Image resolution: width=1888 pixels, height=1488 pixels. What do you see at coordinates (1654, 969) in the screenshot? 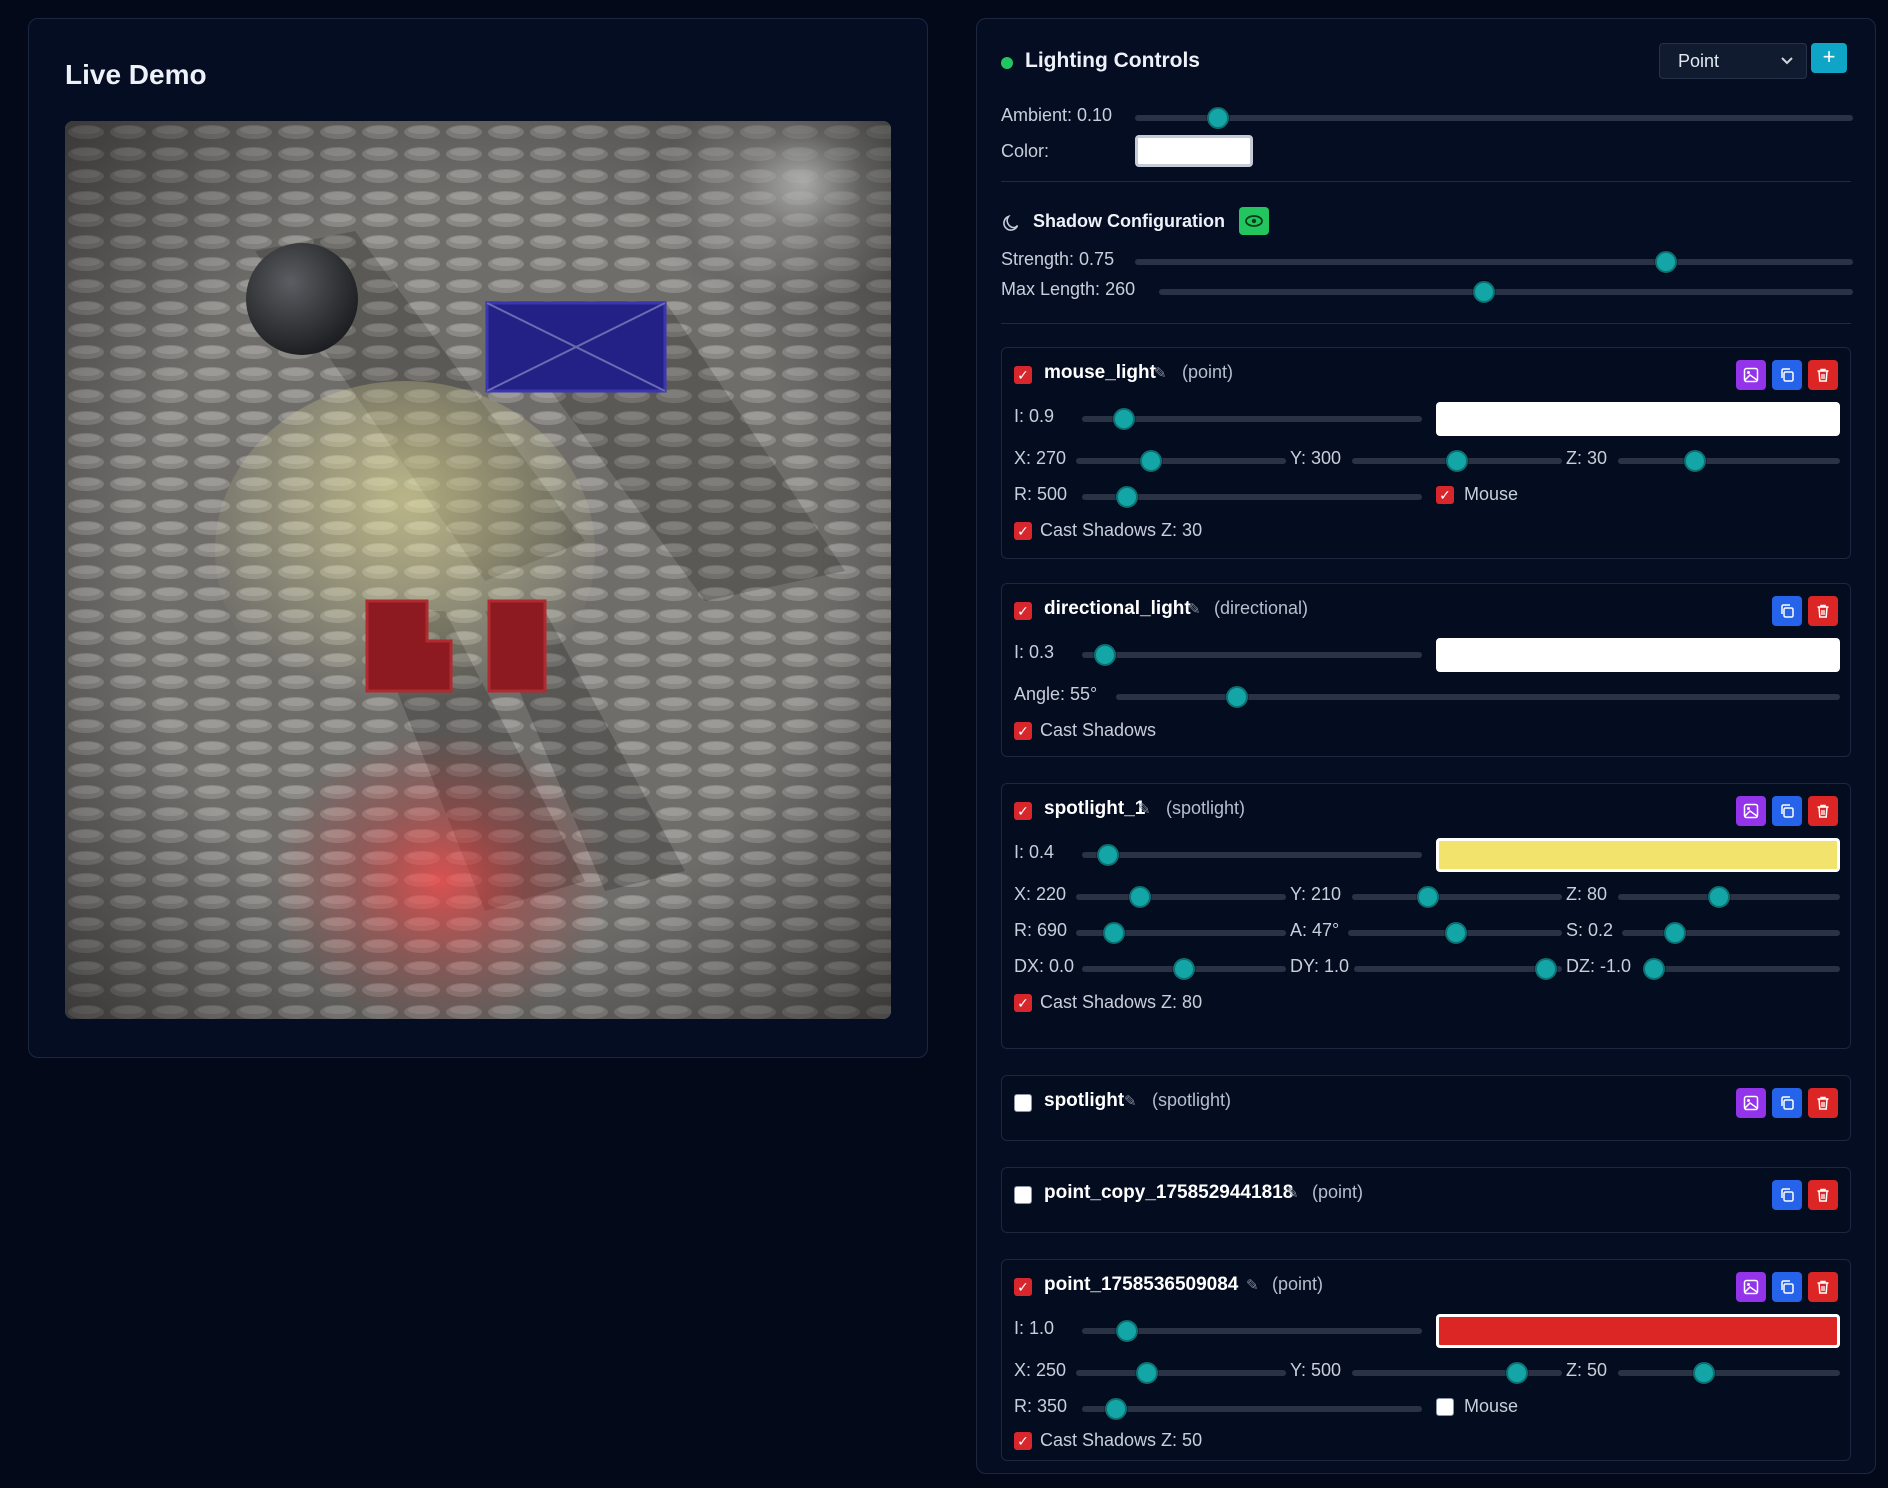
I see `dz-thumb` at bounding box center [1654, 969].